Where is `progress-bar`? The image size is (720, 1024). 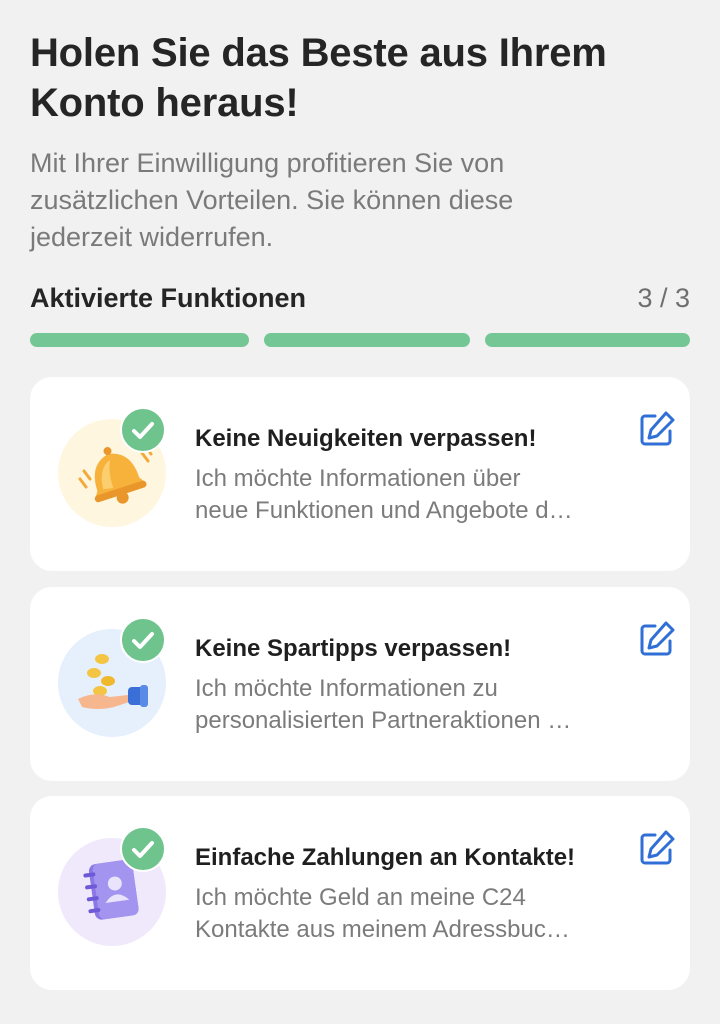 progress-bar is located at coordinates (360, 340).